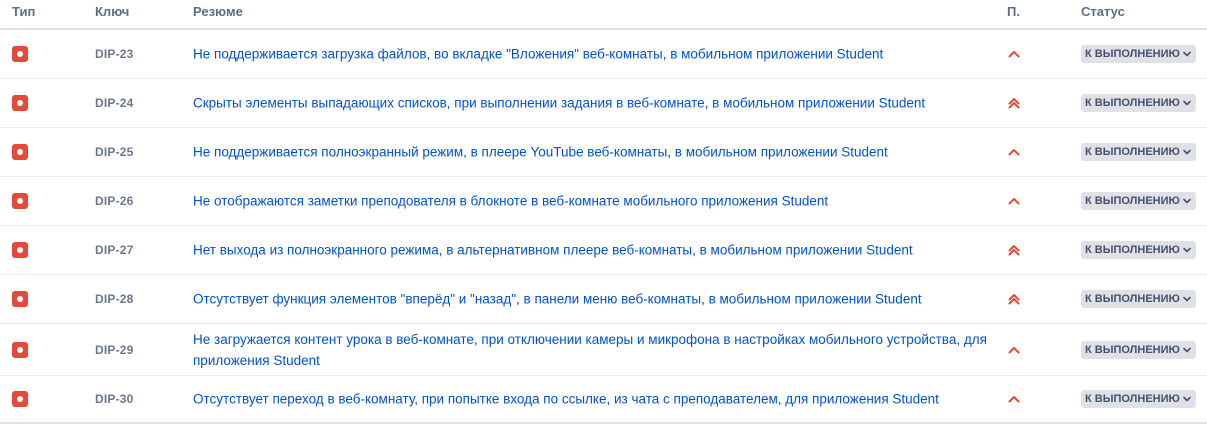  What do you see at coordinates (114, 299) in the screenshot?
I see `issue-key: DIP-28` at bounding box center [114, 299].